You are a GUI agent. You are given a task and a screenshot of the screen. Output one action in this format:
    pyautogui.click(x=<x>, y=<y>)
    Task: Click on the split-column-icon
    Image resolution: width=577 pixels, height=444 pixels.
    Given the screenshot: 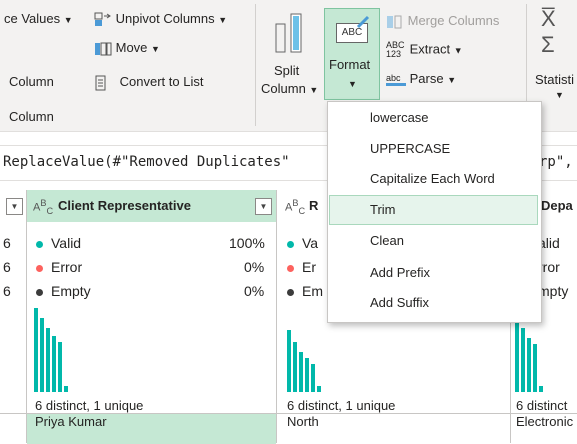 What is the action you would take?
    pyautogui.click(x=288, y=33)
    